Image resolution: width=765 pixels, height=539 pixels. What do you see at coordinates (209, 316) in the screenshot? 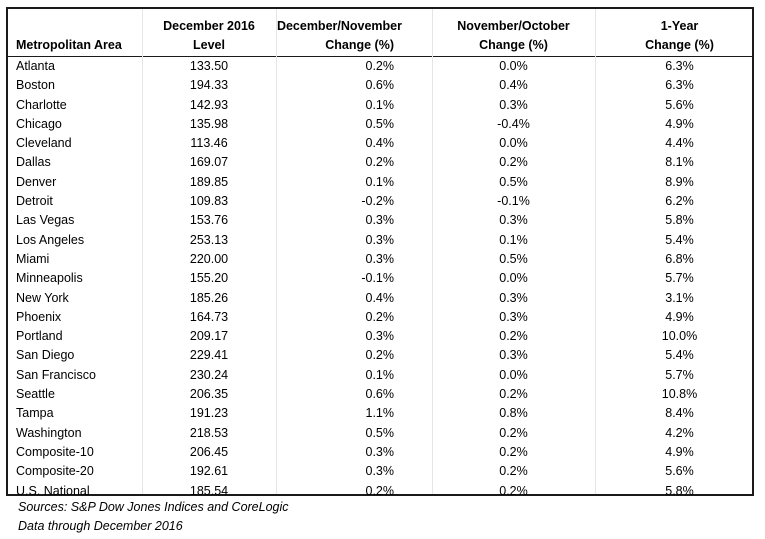
I see `cell-level: 164.73` at bounding box center [209, 316].